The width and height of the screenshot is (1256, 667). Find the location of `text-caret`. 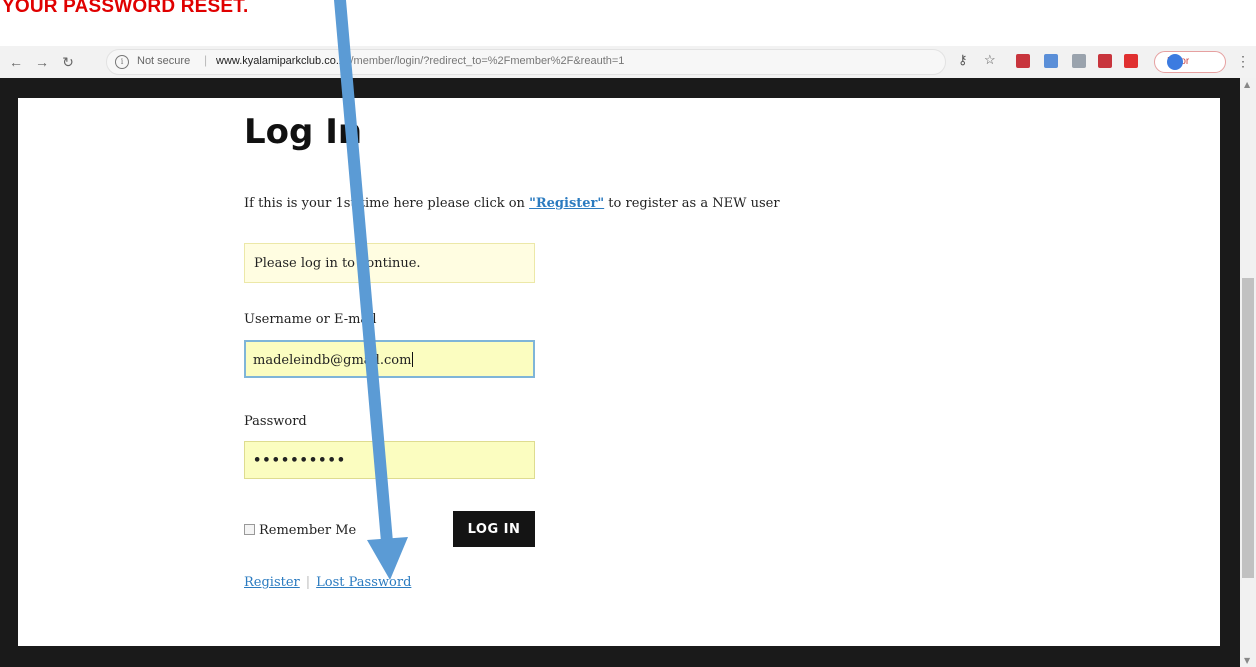

text-caret is located at coordinates (413, 359).